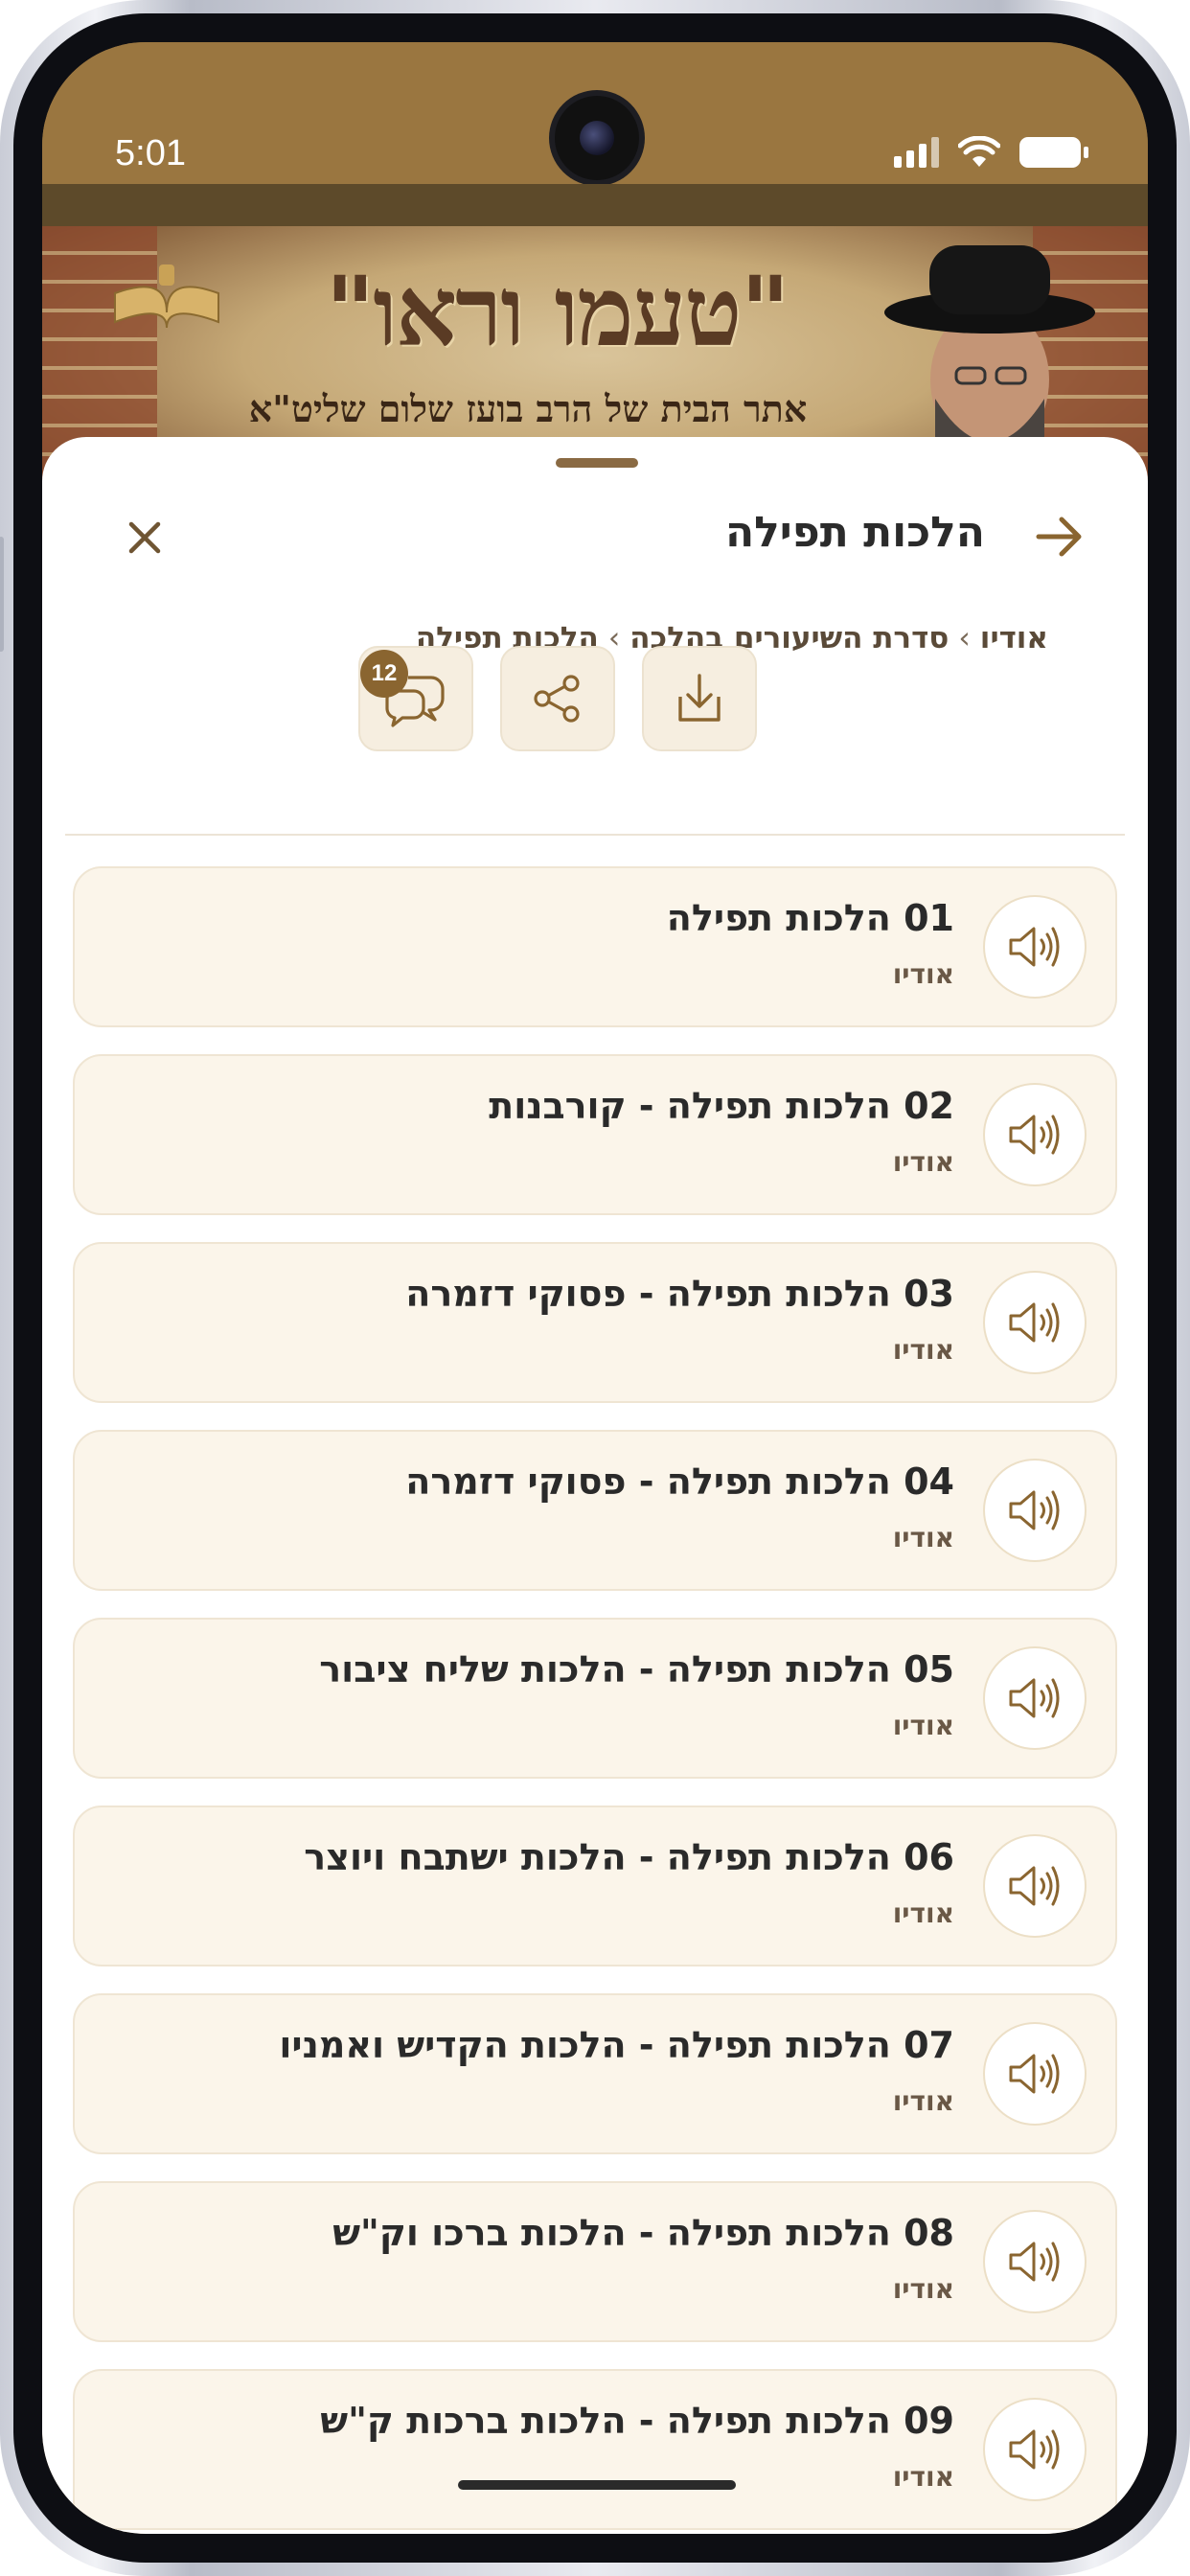 The image size is (1190, 2576). I want to click on item-title: 06 הלכות תפילה - הלכות ישתבח ויוצר, so click(629, 1857).